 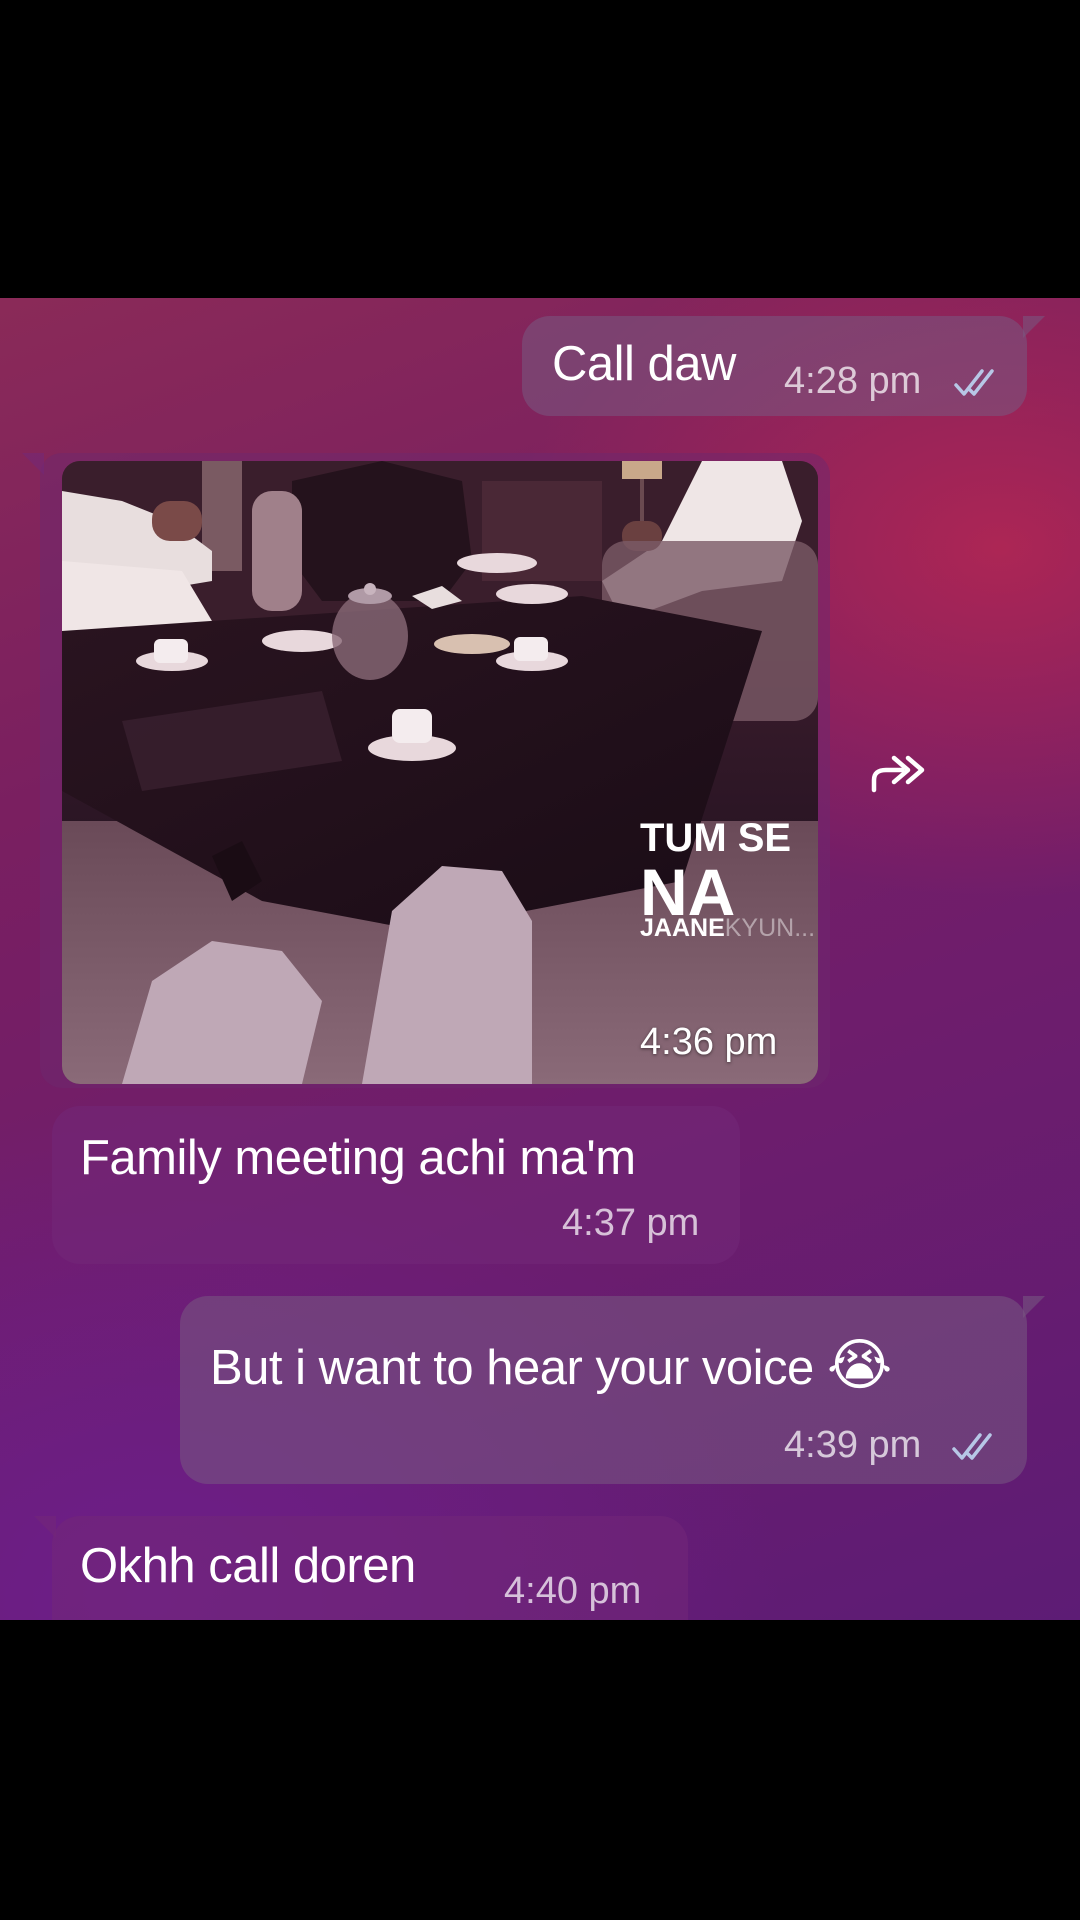 What do you see at coordinates (709, 1042) in the screenshot?
I see `photo-time: 4:36 pm` at bounding box center [709, 1042].